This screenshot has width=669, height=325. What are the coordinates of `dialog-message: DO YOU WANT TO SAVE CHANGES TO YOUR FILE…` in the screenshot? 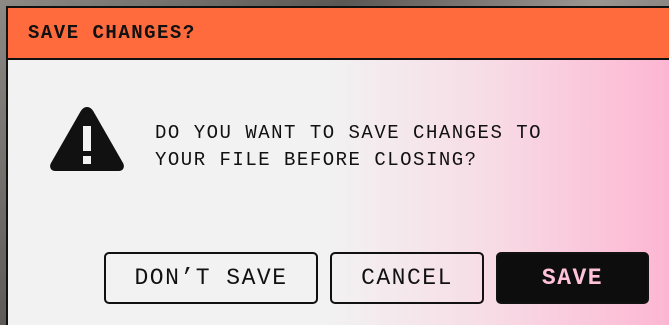 It's located at (349, 146).